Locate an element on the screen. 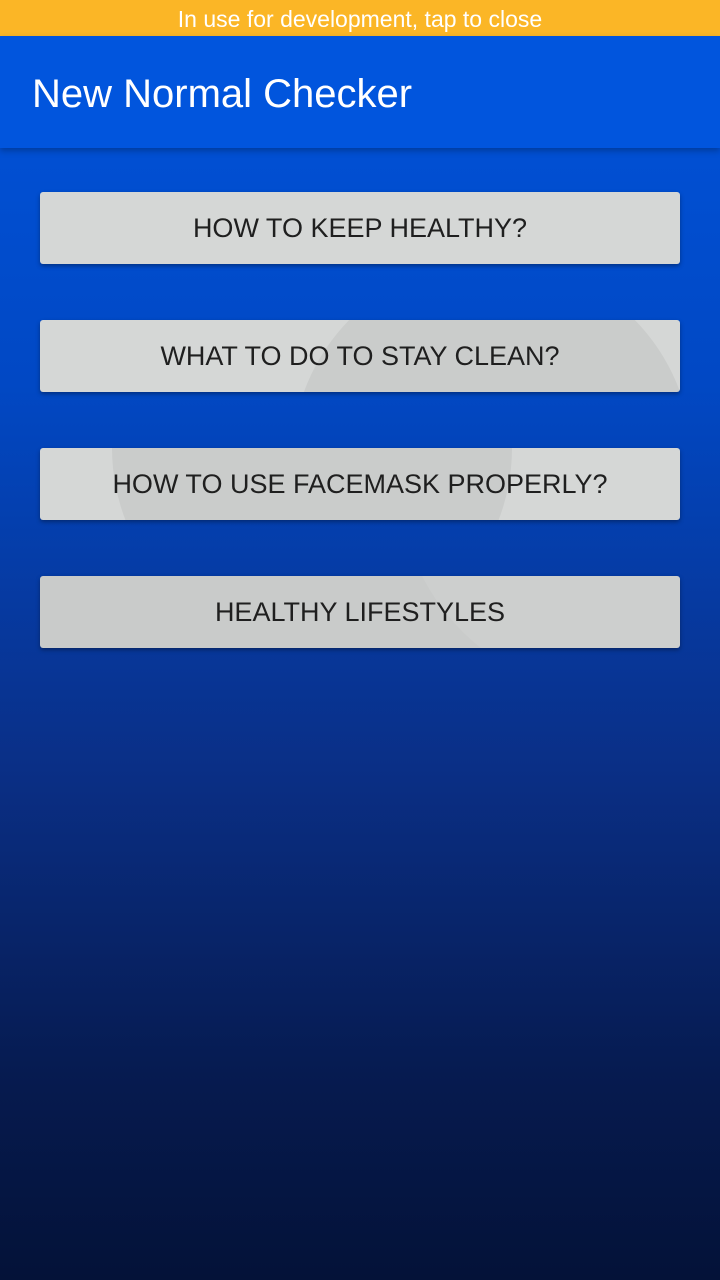  app-bar: New Normal Checker is located at coordinates (360, 92).